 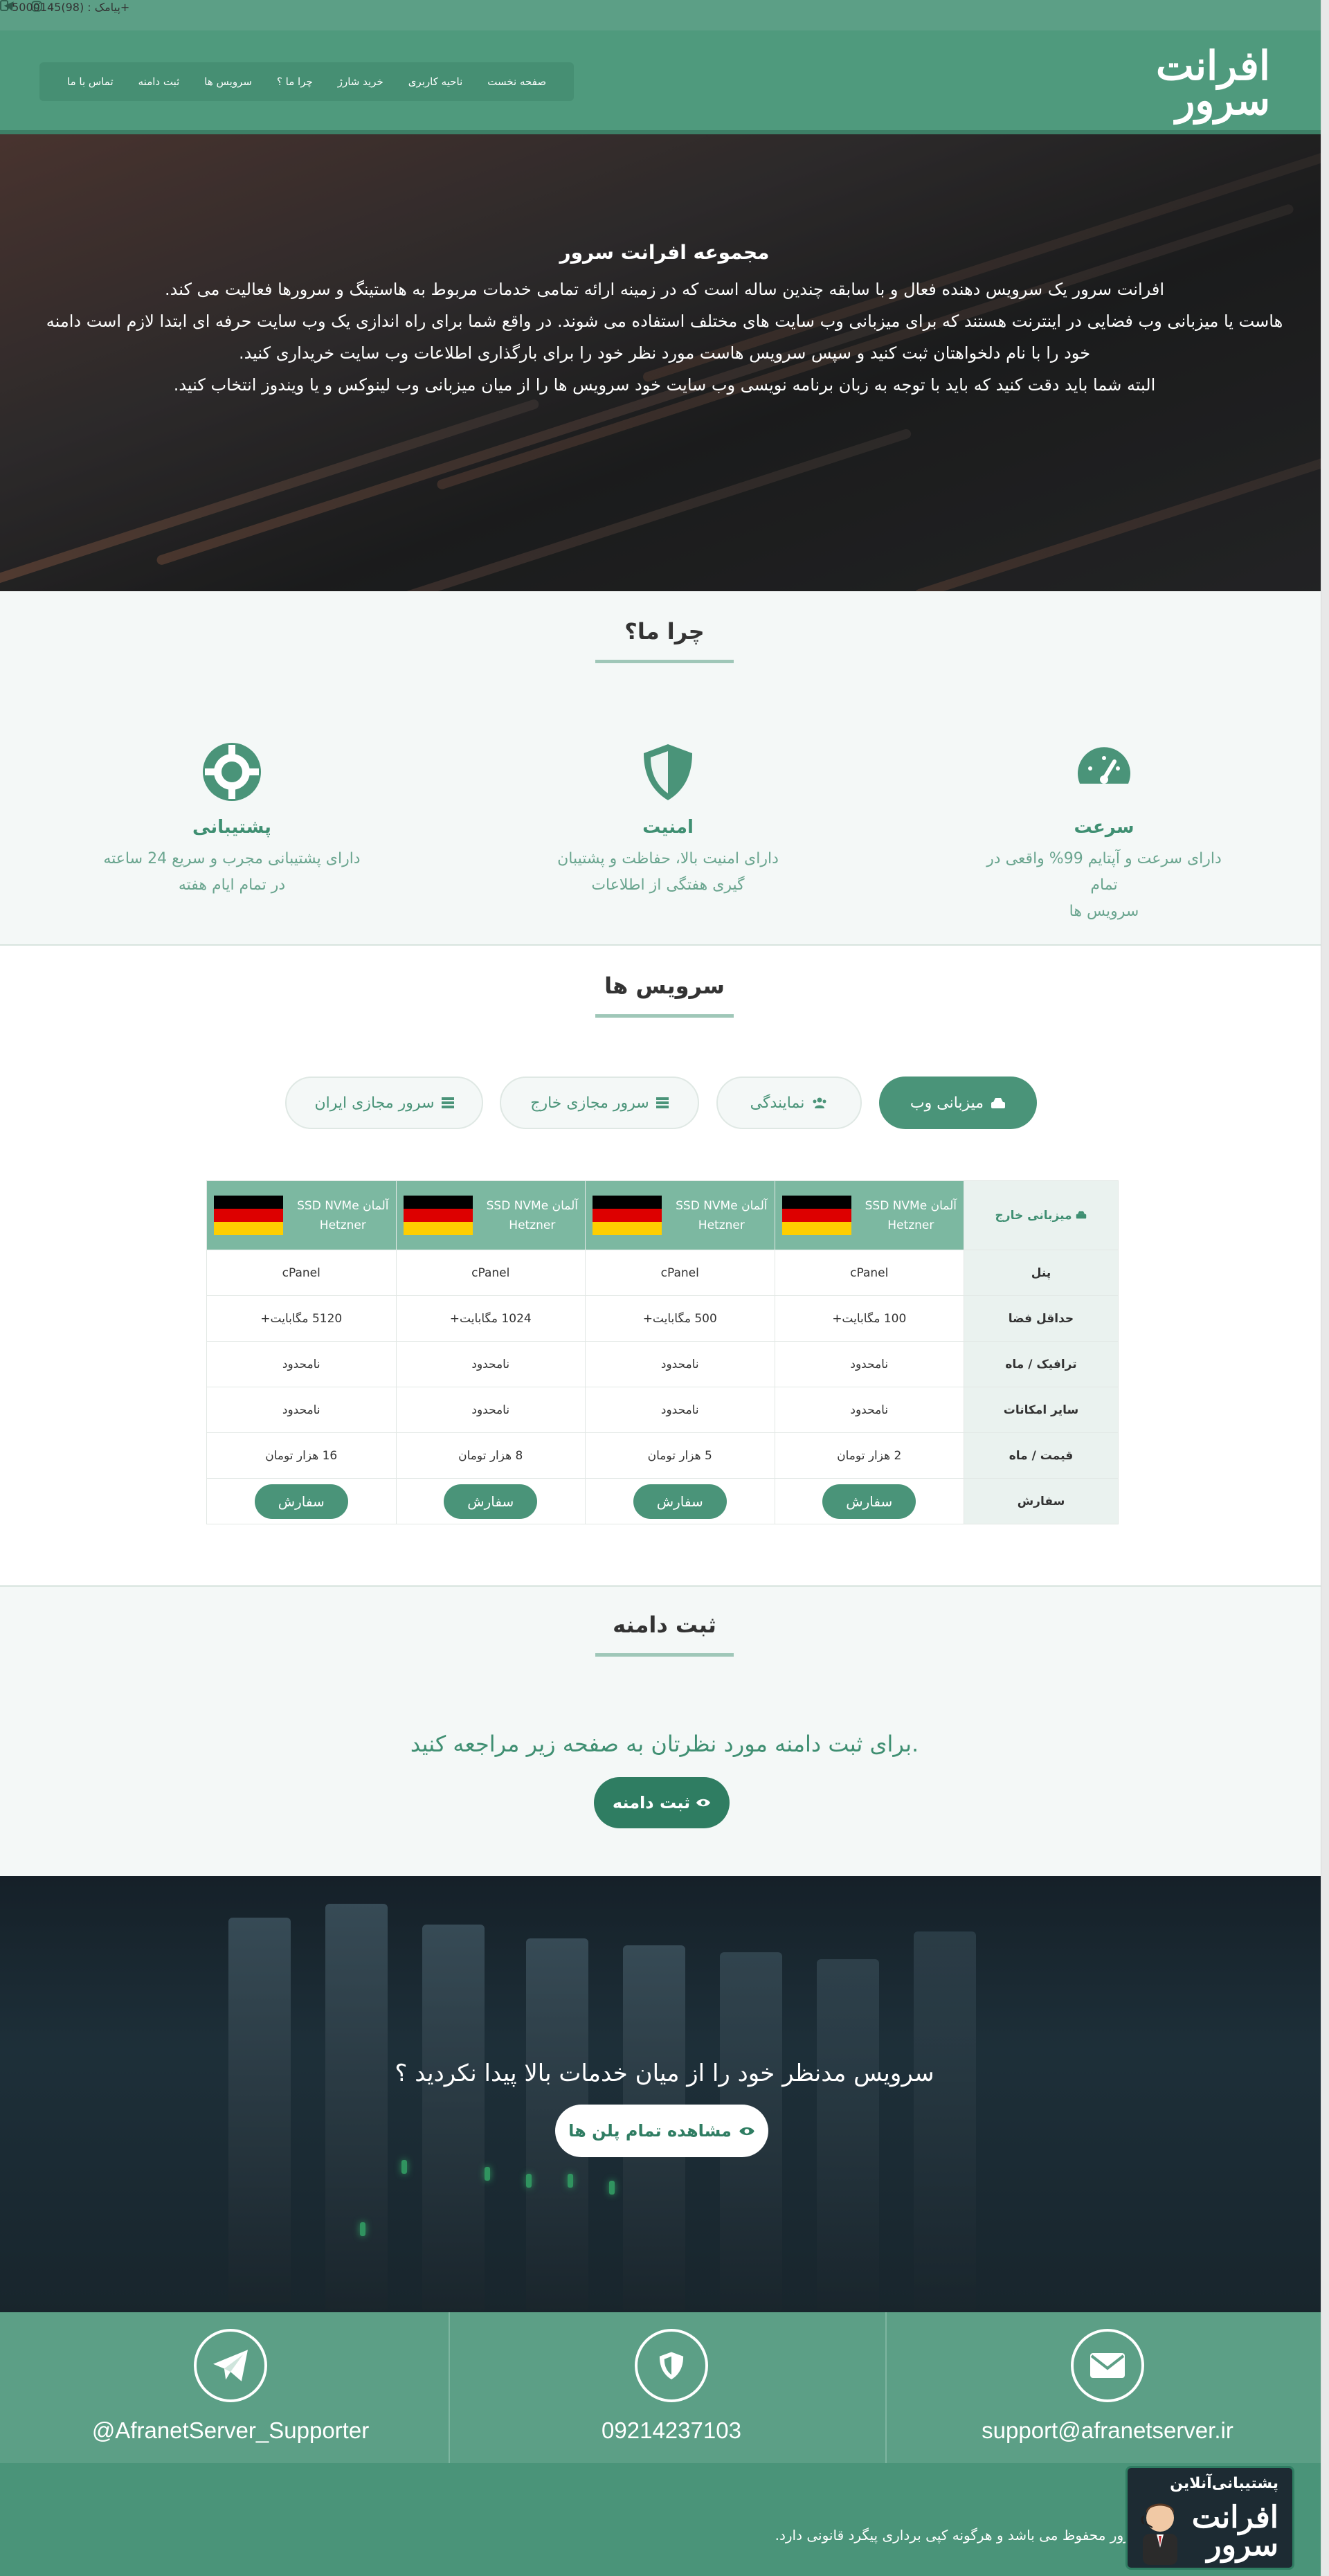 What do you see at coordinates (947, 1103) in the screenshot?
I see `tab-web-hosting-label: میزبانی وب` at bounding box center [947, 1103].